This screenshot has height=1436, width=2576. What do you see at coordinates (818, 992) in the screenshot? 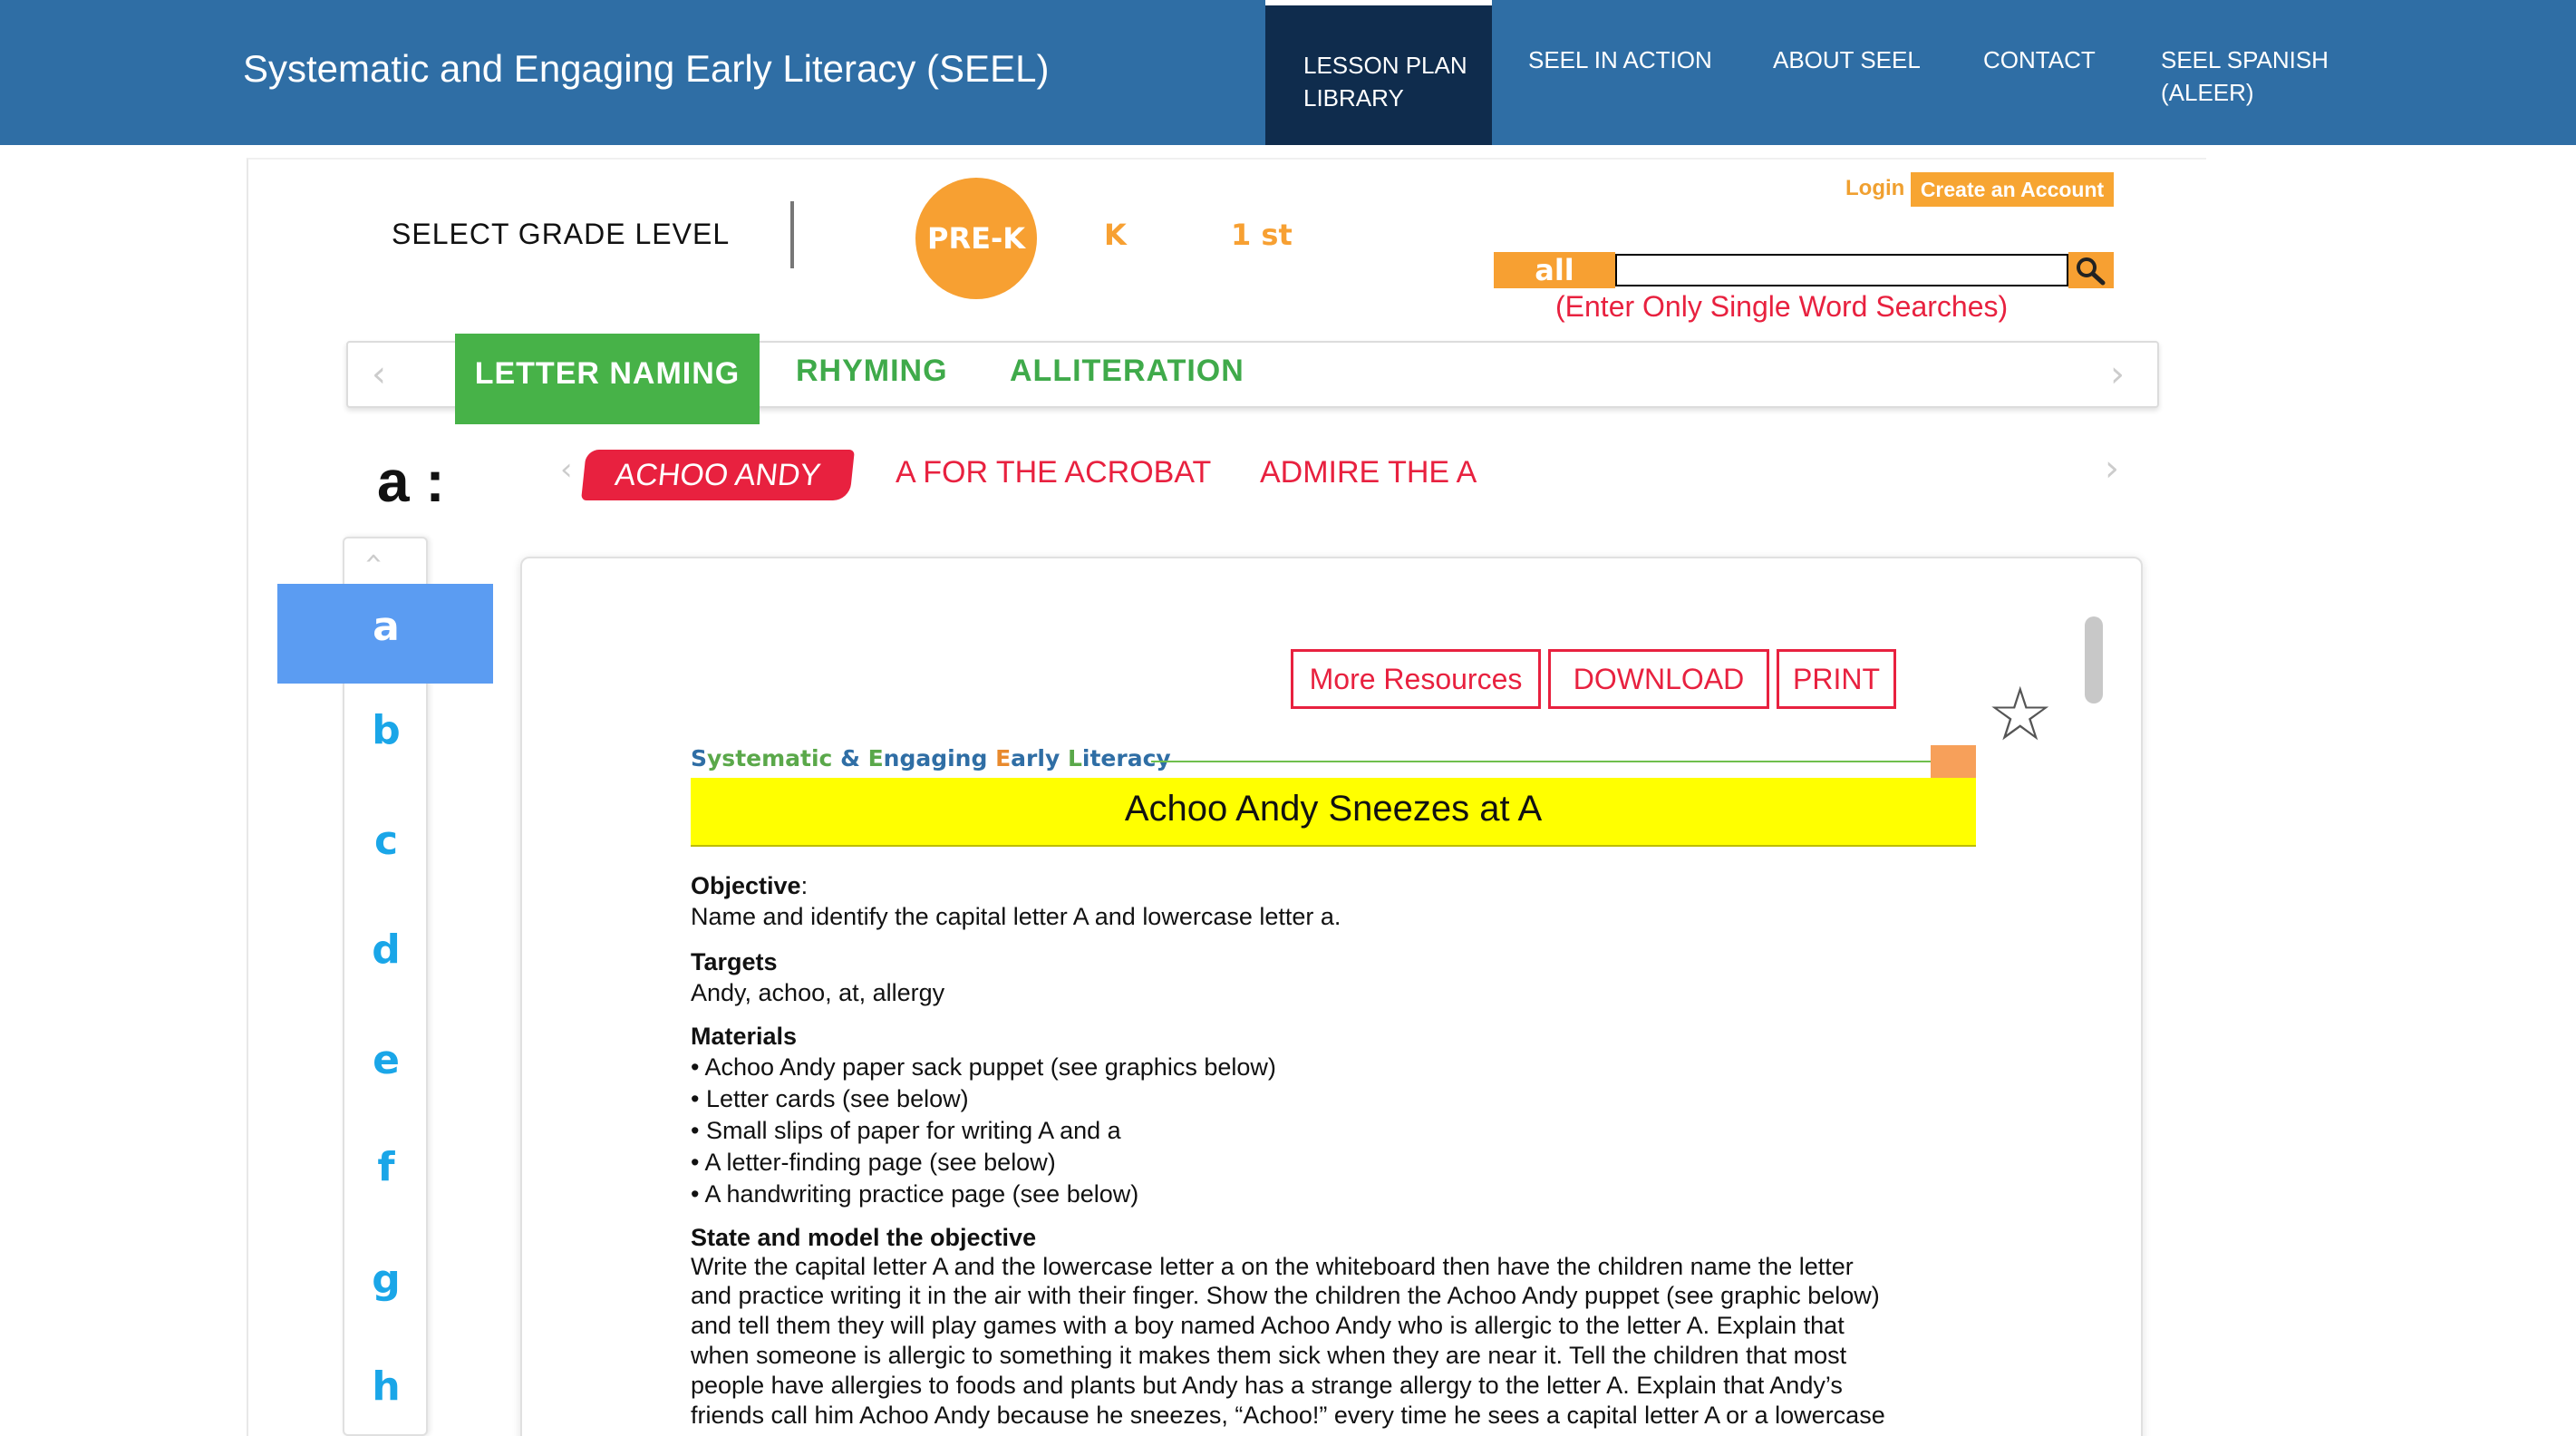
I see `targets-text: Andy, achoo, at, allergy` at bounding box center [818, 992].